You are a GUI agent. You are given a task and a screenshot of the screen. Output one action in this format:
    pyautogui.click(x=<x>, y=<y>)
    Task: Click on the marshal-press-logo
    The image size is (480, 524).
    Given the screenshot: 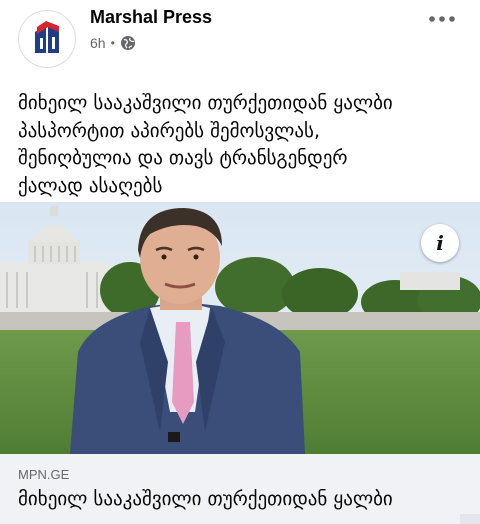 What is the action you would take?
    pyautogui.click(x=47, y=37)
    